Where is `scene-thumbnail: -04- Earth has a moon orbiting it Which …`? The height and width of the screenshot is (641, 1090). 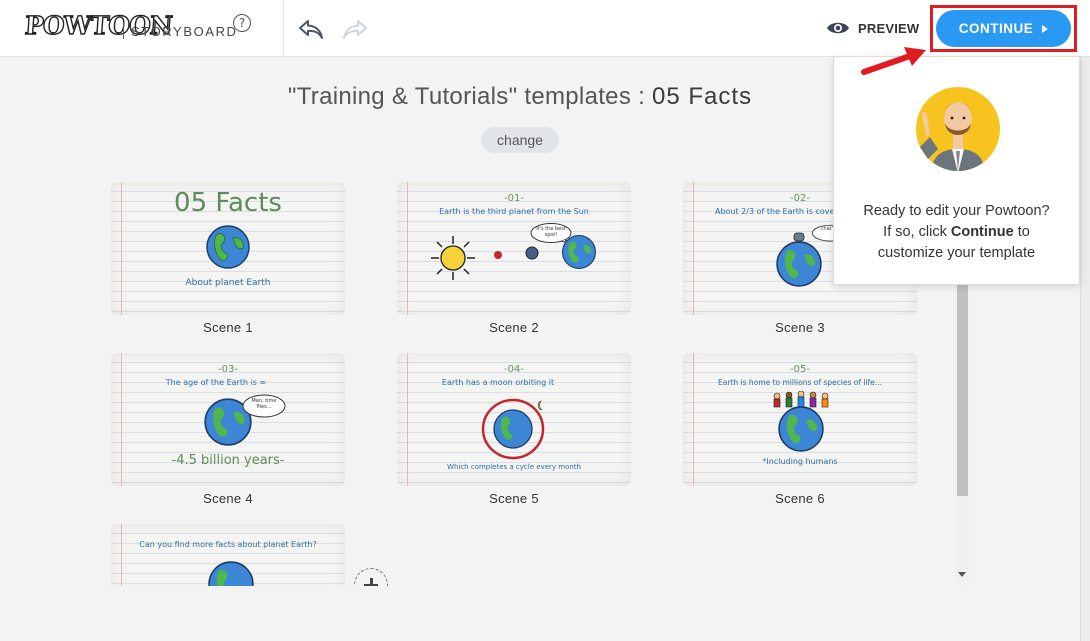
scene-thumbnail: -04- Earth has a moon orbiting it Which … is located at coordinates (514, 419).